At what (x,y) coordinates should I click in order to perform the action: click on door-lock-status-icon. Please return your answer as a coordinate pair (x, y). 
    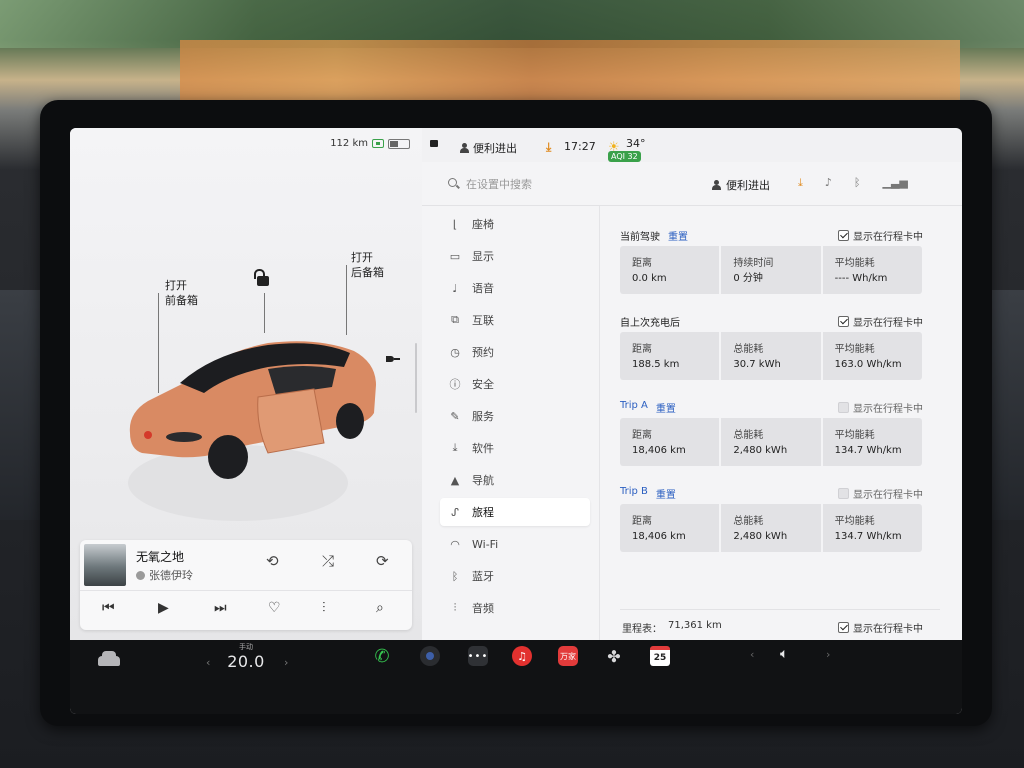
    Looking at the image, I should click on (434, 143).